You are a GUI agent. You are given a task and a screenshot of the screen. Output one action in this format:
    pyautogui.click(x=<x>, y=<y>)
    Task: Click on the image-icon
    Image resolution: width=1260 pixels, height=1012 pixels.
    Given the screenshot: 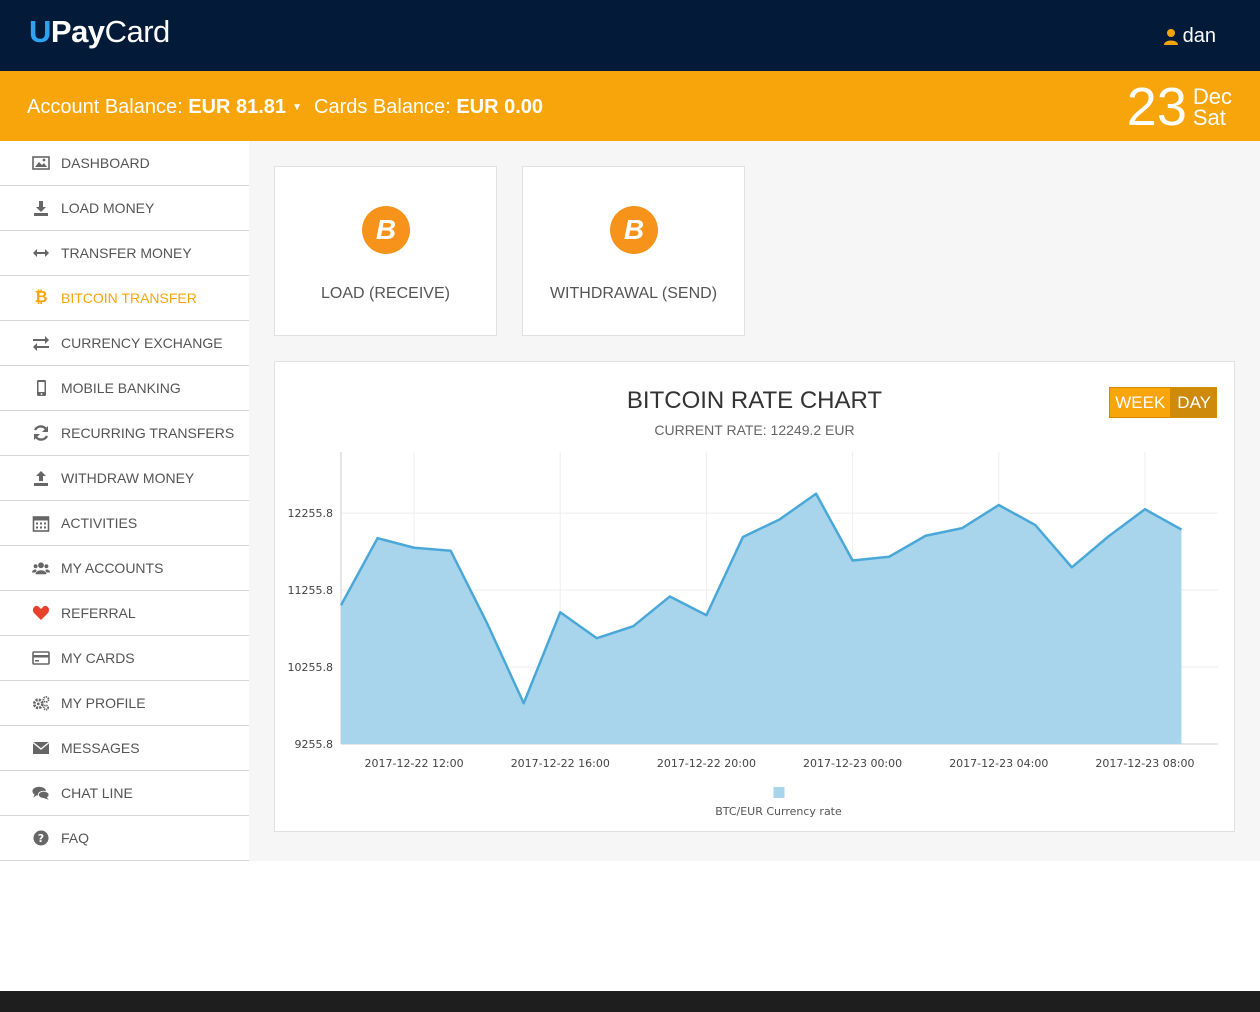 What is the action you would take?
    pyautogui.click(x=41, y=163)
    